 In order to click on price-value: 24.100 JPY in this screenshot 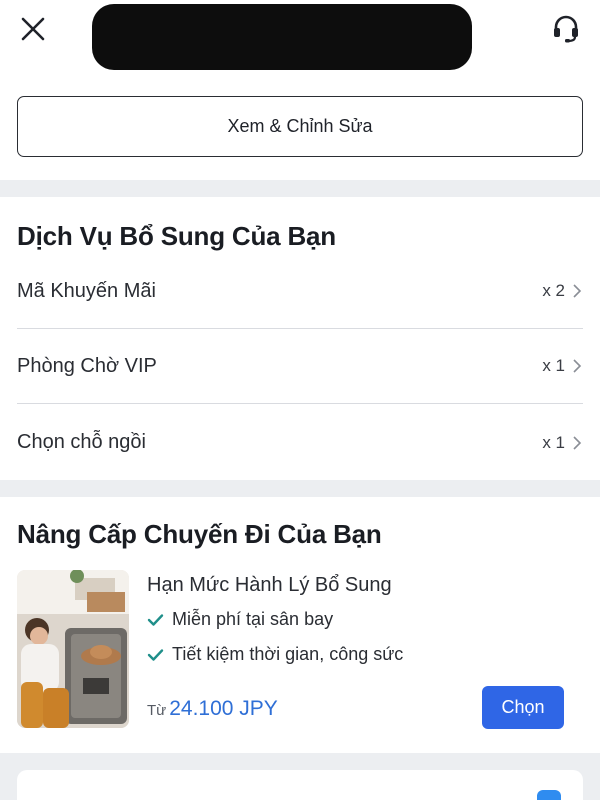, I will do `click(223, 708)`.